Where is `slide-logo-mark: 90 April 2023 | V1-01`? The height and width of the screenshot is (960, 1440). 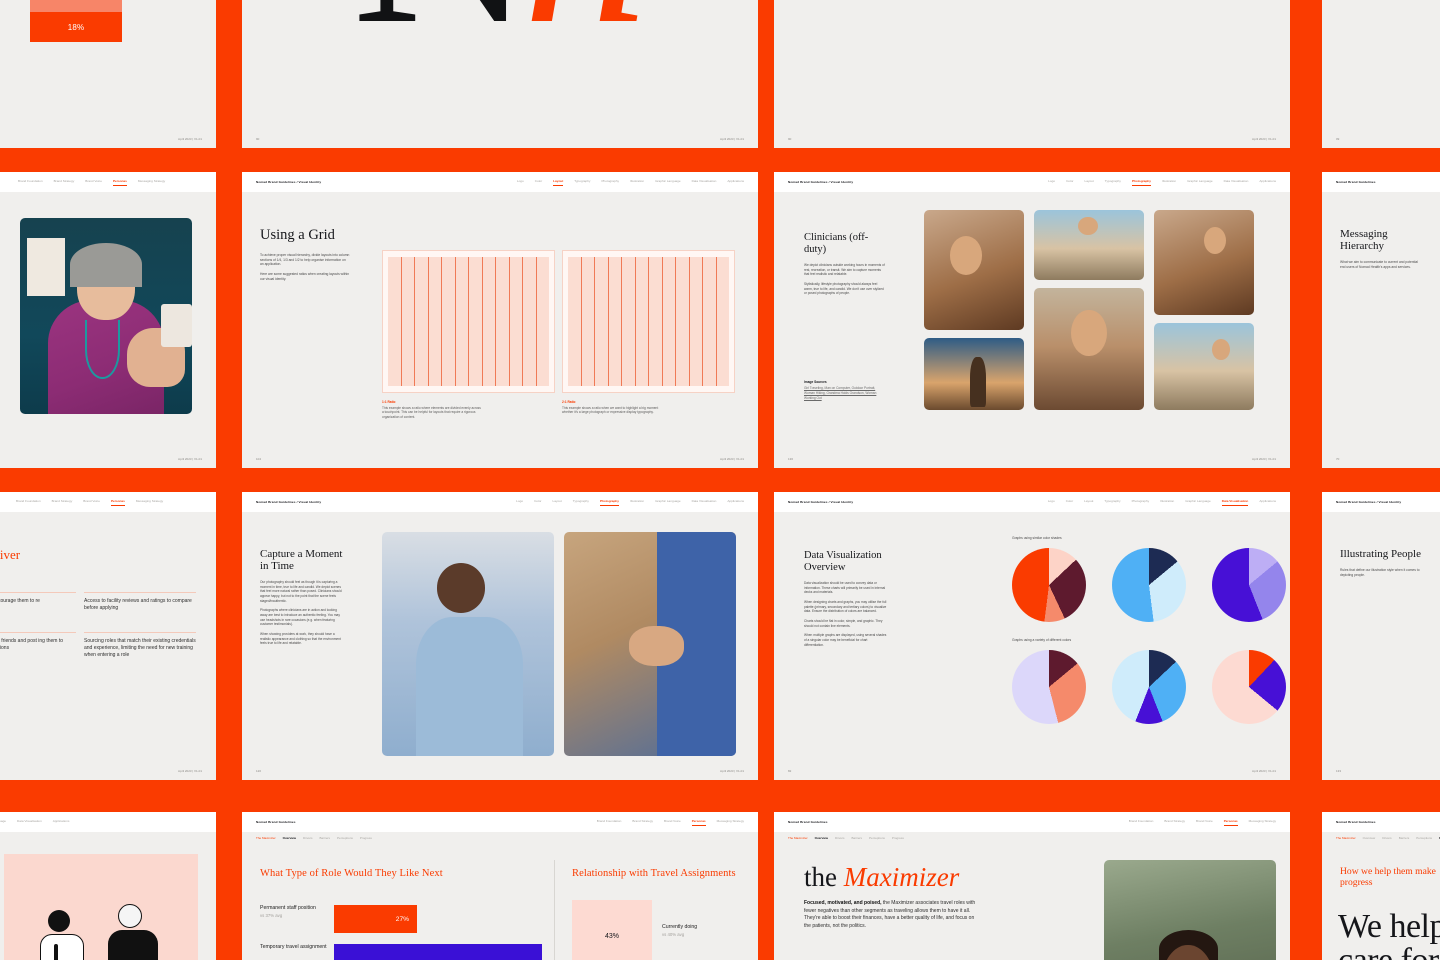 slide-logo-mark: 90 April 2023 | V1-01 is located at coordinates (1032, 74).